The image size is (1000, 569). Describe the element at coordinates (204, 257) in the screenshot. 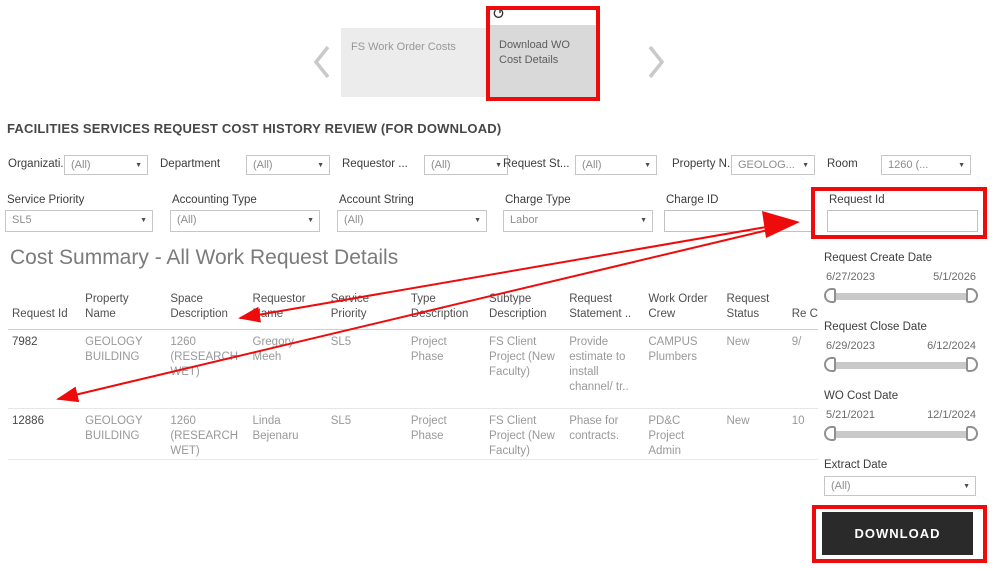

I see `section-title: Cost Summary - All Work Request Details` at that location.